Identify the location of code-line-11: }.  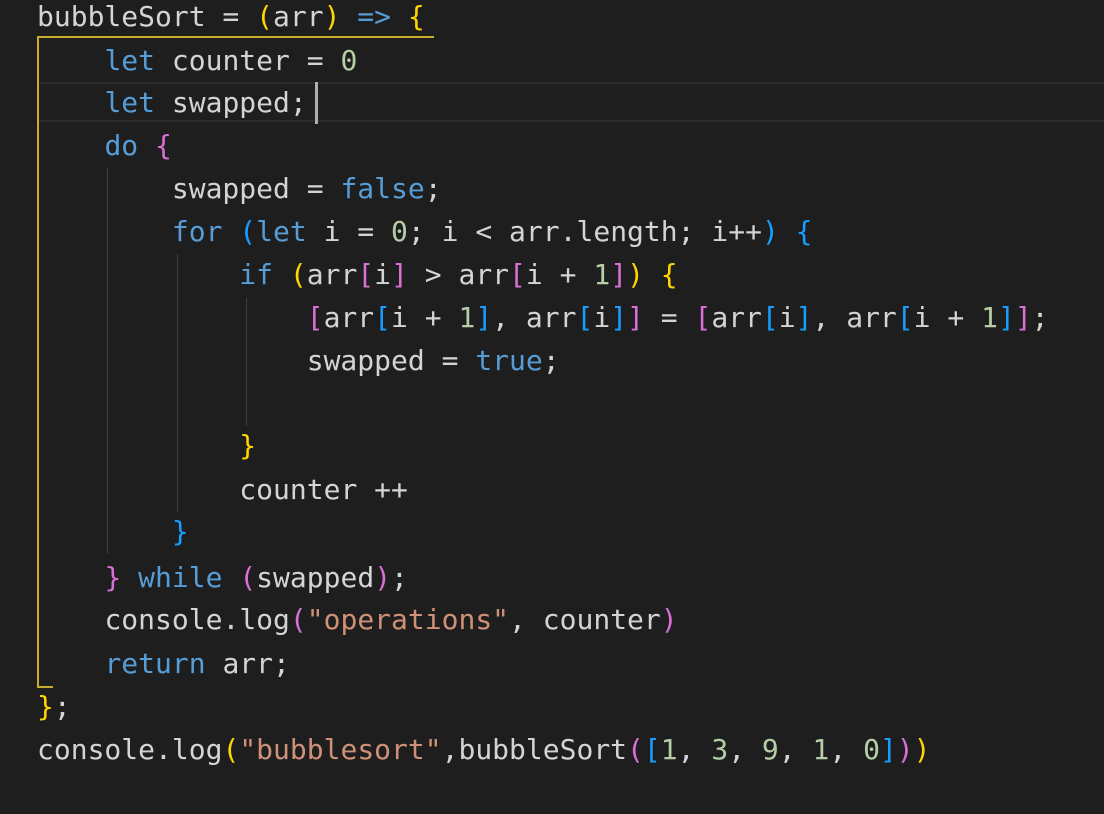
(146, 445).